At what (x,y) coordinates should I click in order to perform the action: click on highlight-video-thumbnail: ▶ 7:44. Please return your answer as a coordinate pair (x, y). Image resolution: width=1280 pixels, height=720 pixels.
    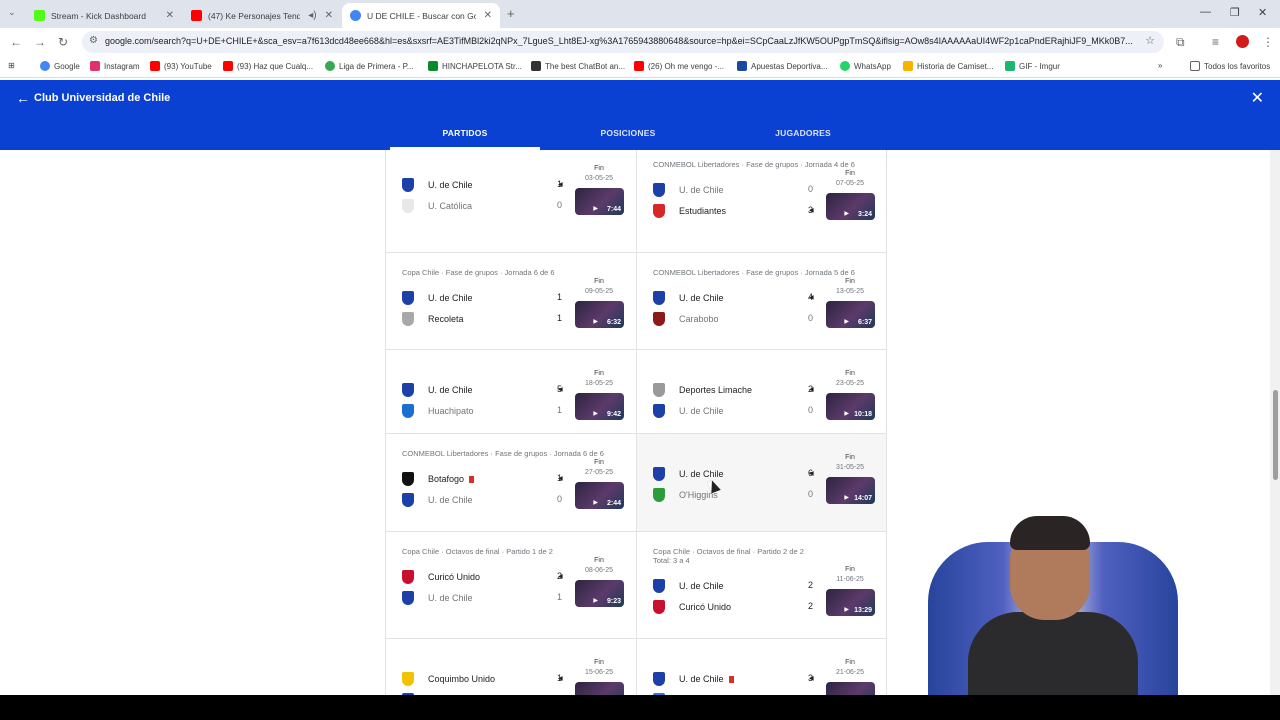
    Looking at the image, I should click on (599, 201).